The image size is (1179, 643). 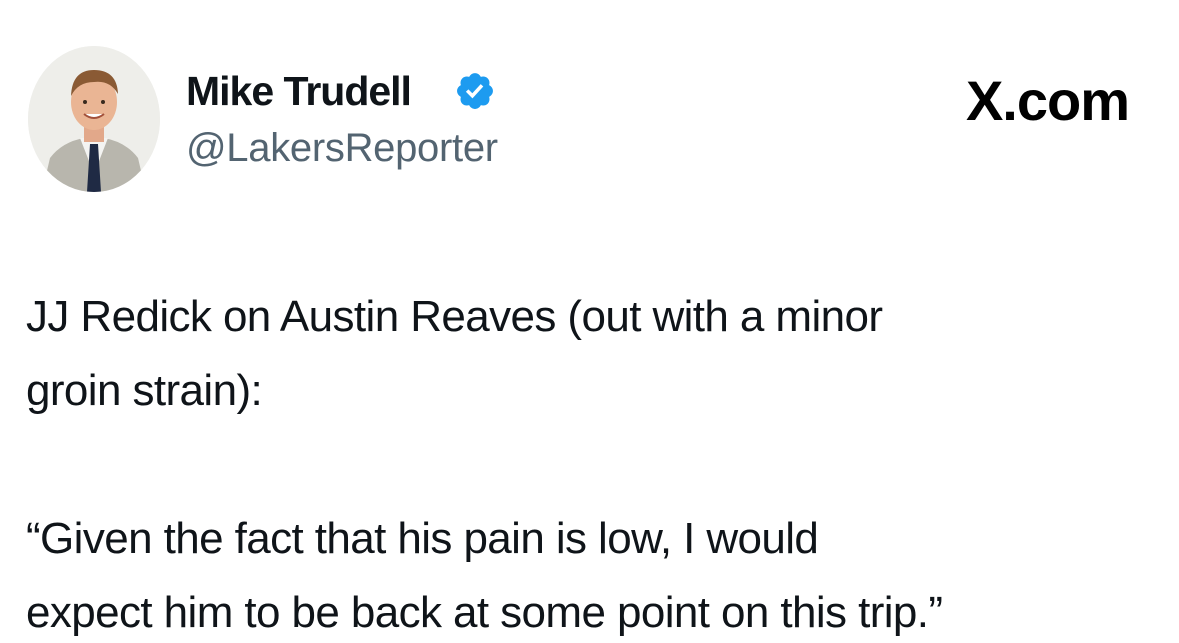 I want to click on x-logo-wordmark: X.com, so click(x=1047, y=100).